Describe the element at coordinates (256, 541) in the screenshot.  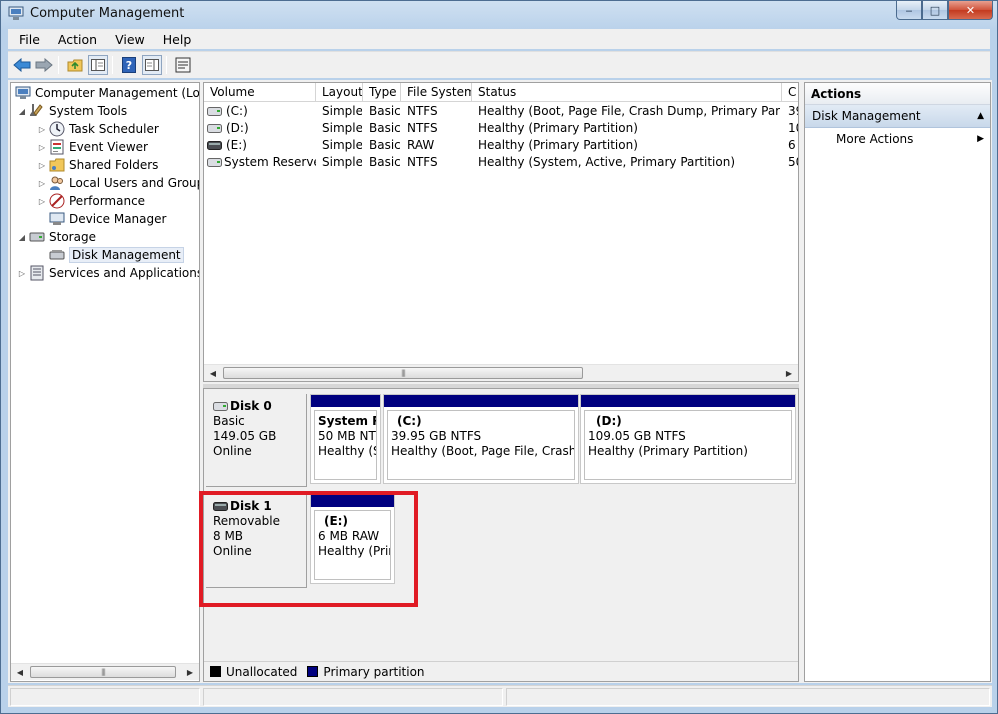
I see `disk-1-label: Disk 1 Removable 8 MB Online` at that location.